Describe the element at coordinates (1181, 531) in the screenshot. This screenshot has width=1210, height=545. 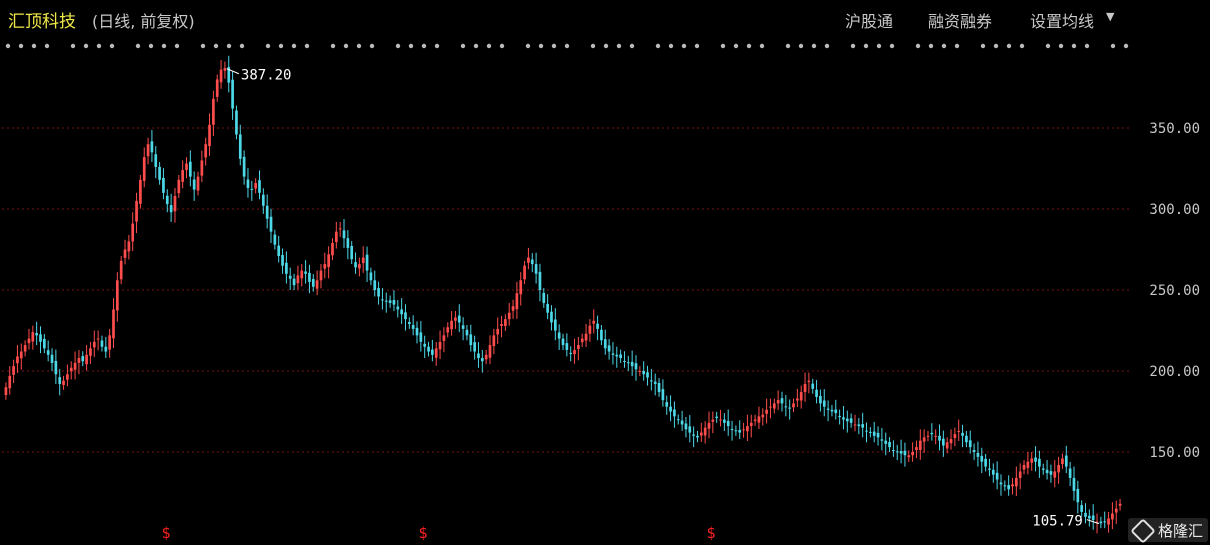
I see `watermark-text: 格隆汇` at that location.